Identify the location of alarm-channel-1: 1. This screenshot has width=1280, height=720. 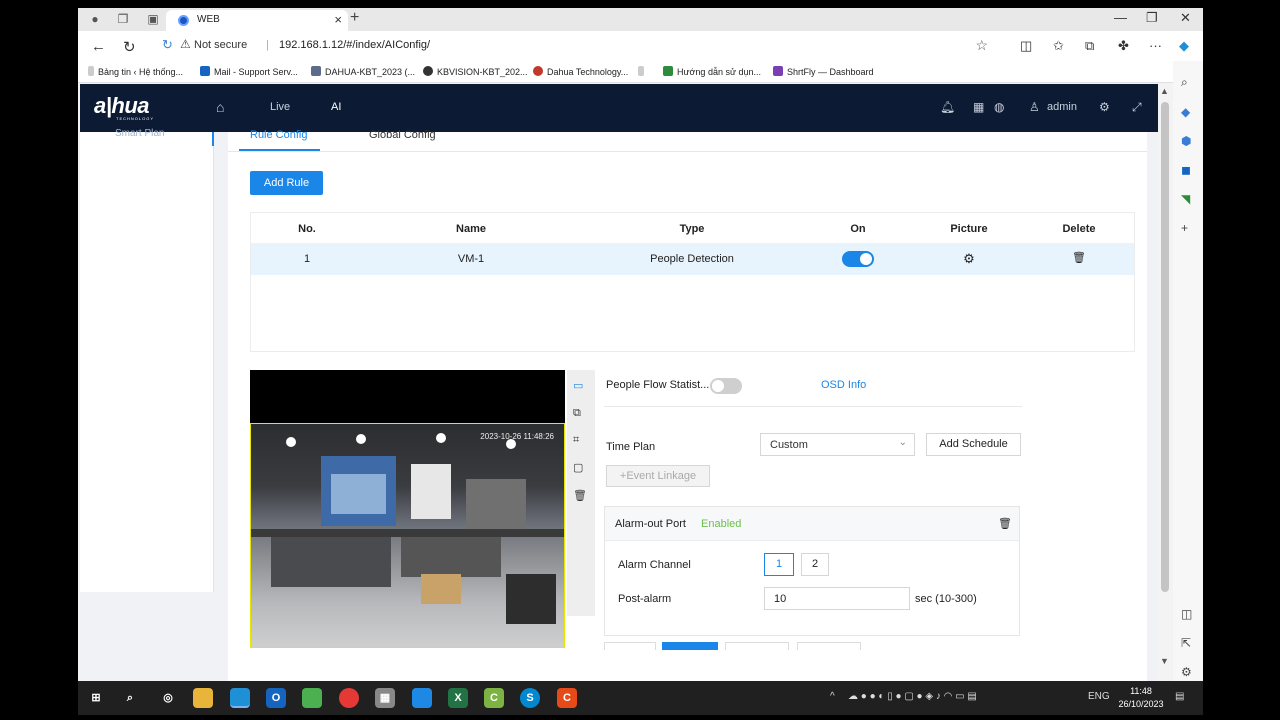
(779, 564).